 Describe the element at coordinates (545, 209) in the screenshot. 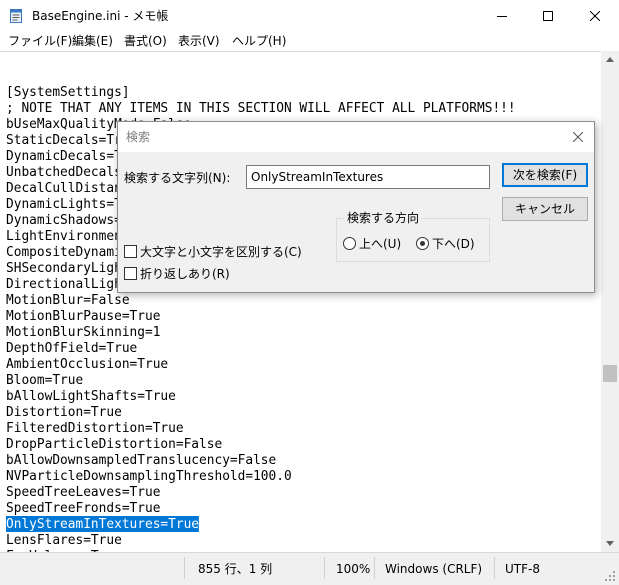

I see `cancel-button: キャンセル` at that location.